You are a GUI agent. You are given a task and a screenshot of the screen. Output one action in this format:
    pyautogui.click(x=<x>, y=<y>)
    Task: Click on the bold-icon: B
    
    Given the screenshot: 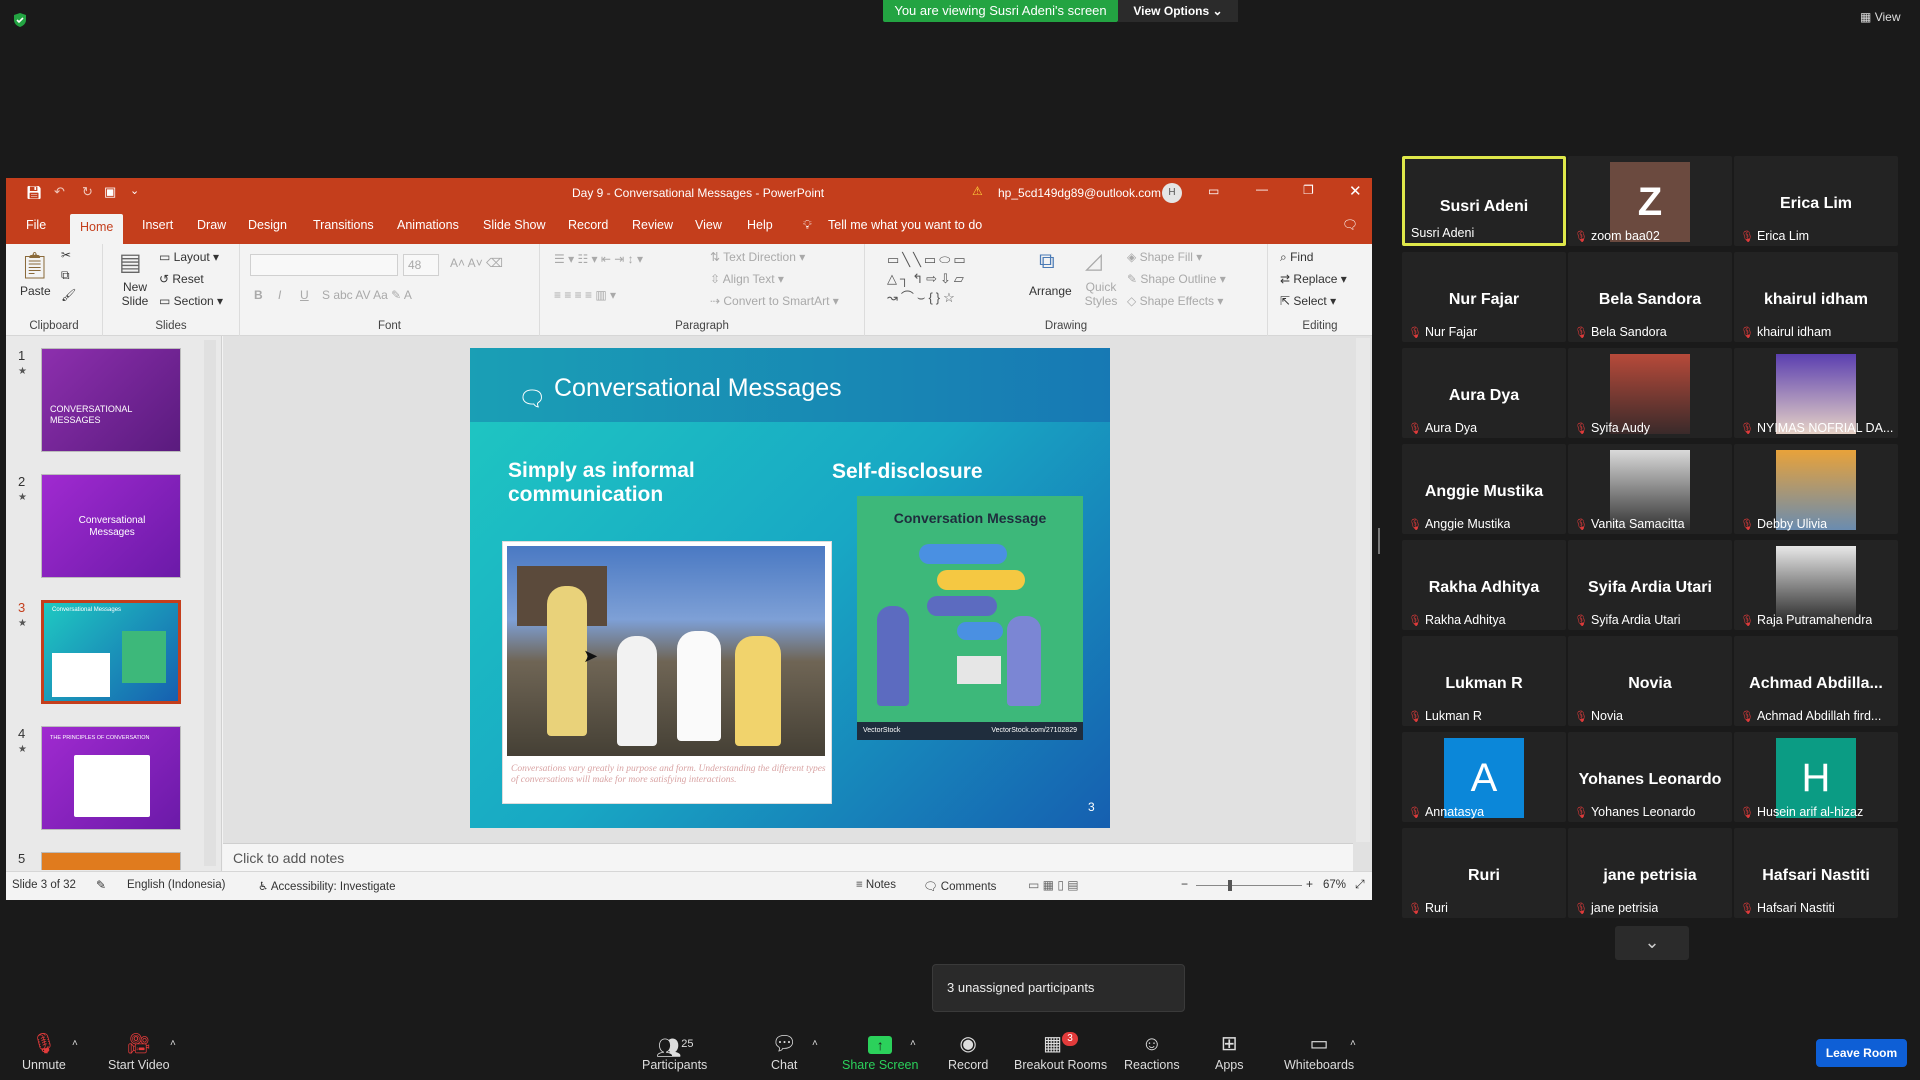 What is the action you would take?
    pyautogui.click(x=258, y=295)
    